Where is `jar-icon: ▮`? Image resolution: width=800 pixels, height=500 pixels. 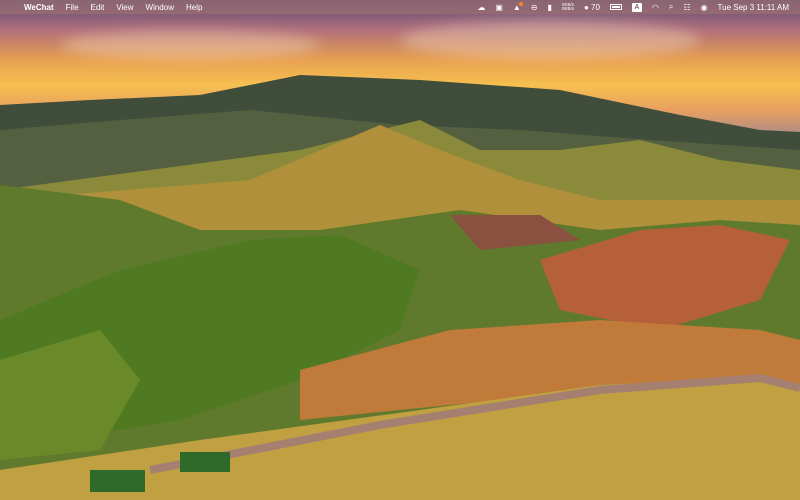
jar-icon: ▮ is located at coordinates (550, 7).